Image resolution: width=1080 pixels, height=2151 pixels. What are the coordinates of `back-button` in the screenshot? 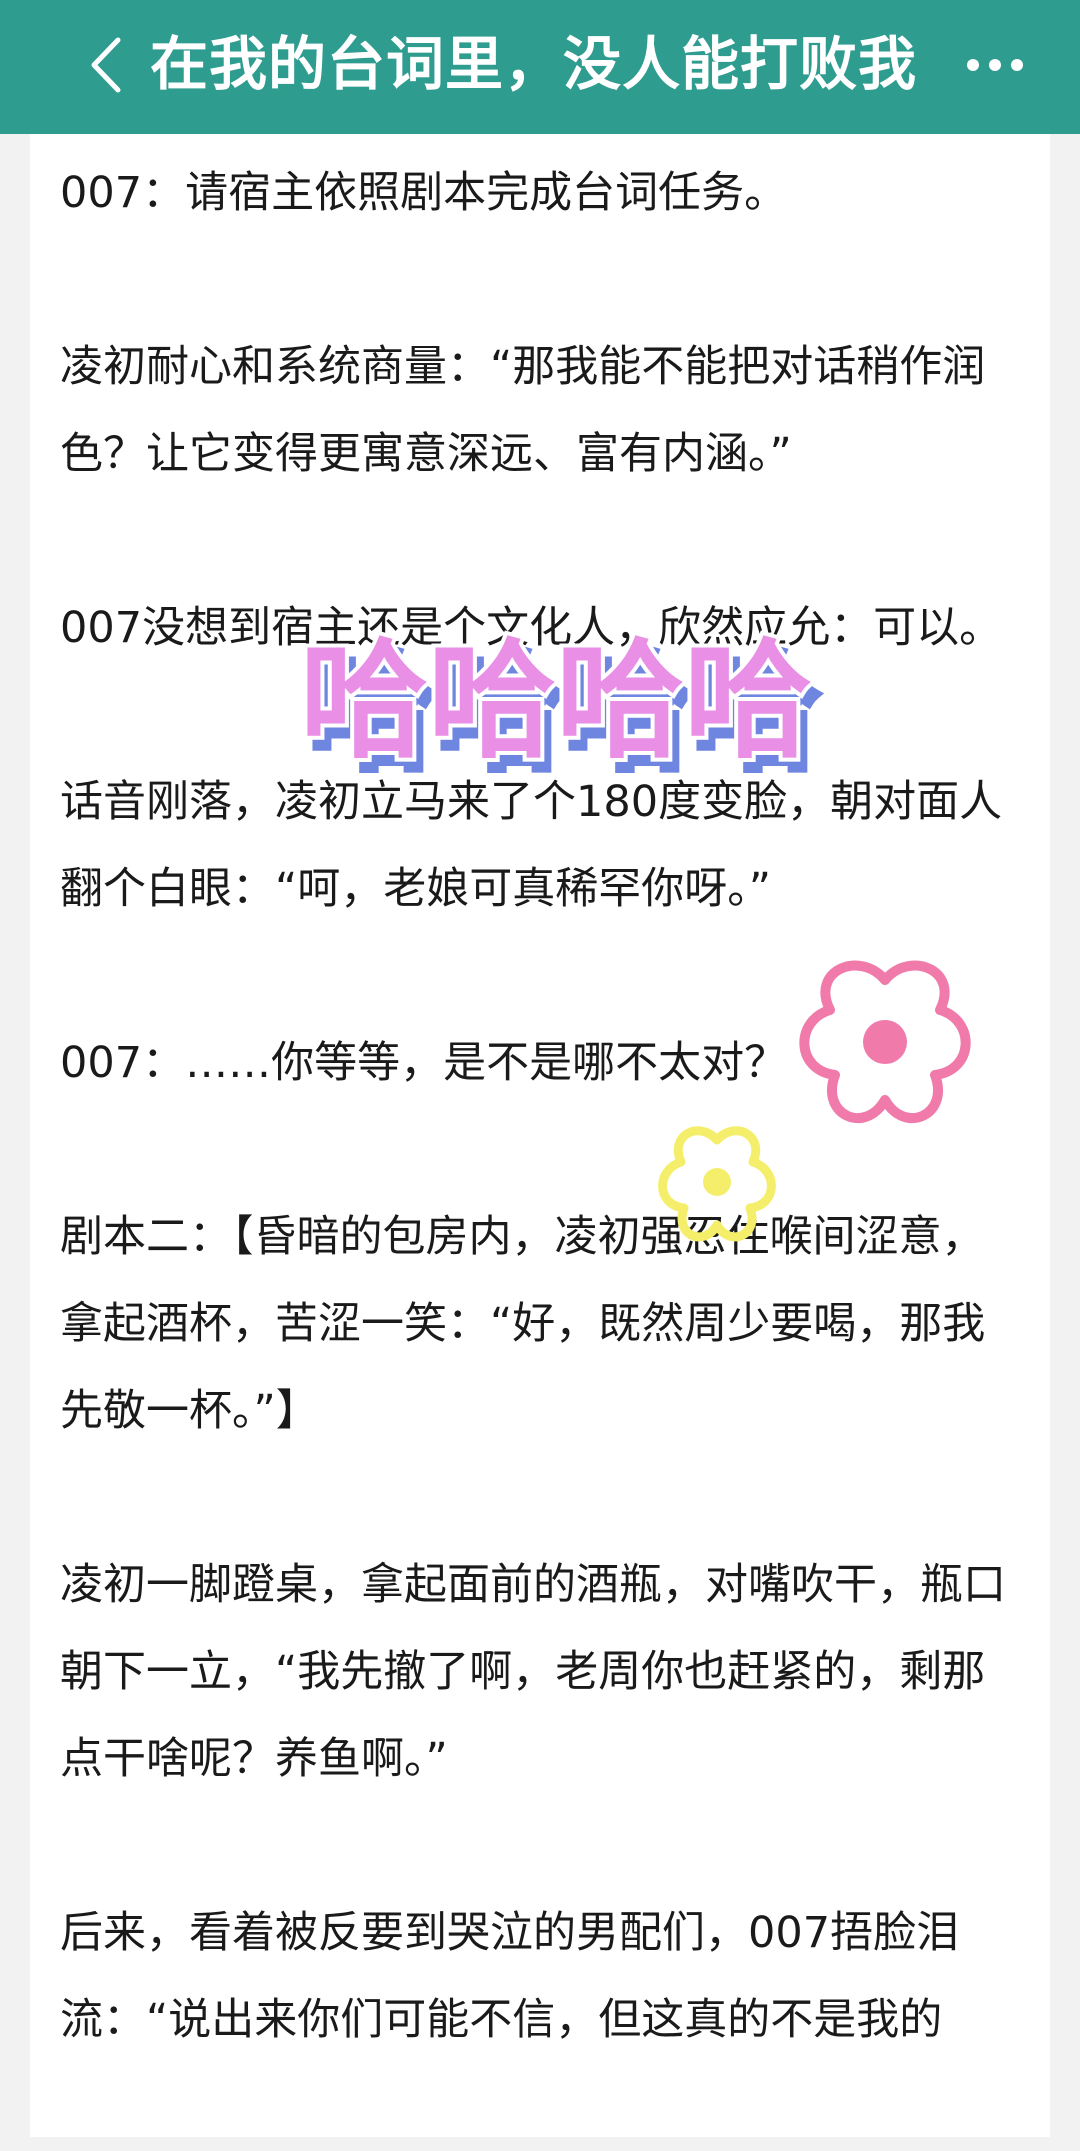 It's located at (108, 65).